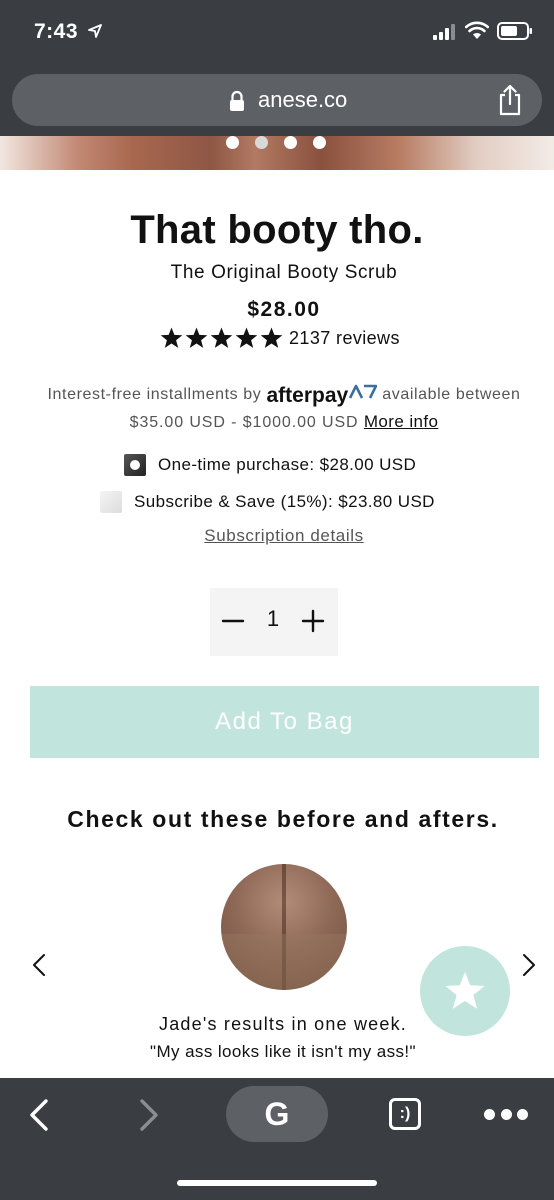 Image resolution: width=554 pixels, height=1200 pixels. I want to click on subscription-details-link: Subscription details, so click(277, 536).